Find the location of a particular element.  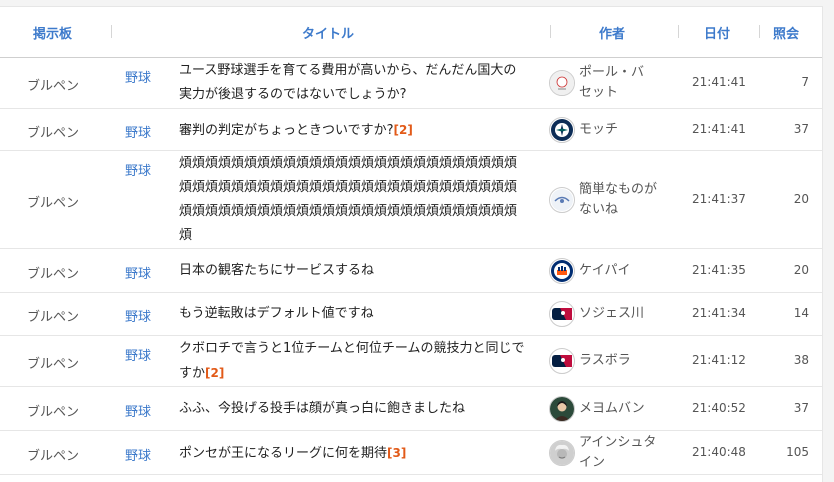

post-title-line: ポンセが王になるリーグに何を期待 is located at coordinates (283, 453).